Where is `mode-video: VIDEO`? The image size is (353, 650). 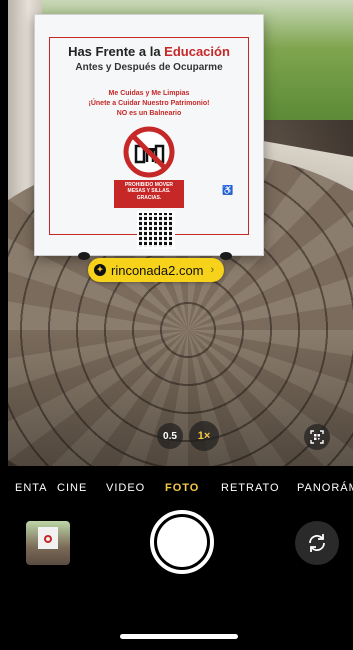
mode-video: VIDEO is located at coordinates (125, 488).